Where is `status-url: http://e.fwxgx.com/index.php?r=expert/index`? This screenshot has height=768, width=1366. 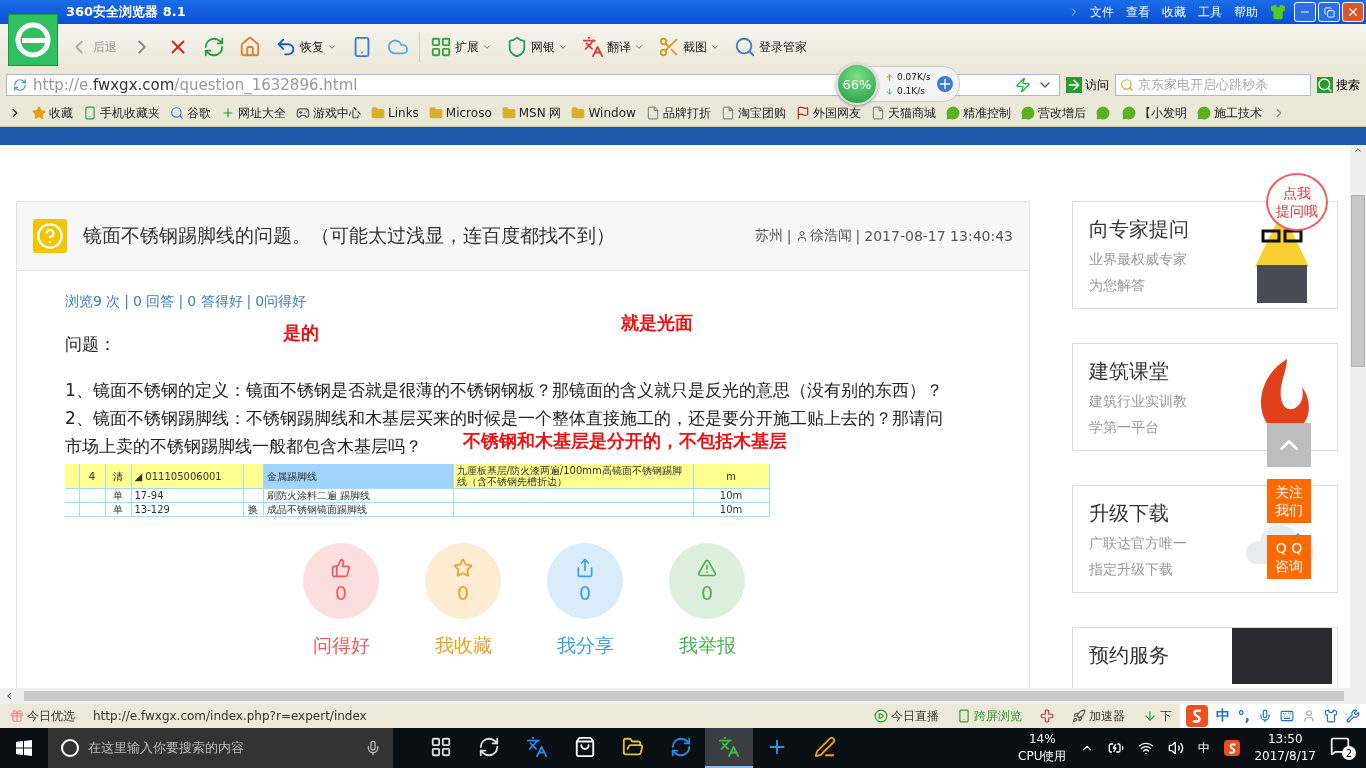 status-url: http://e.fwxgx.com/index.php?r=expert/index is located at coordinates (230, 716).